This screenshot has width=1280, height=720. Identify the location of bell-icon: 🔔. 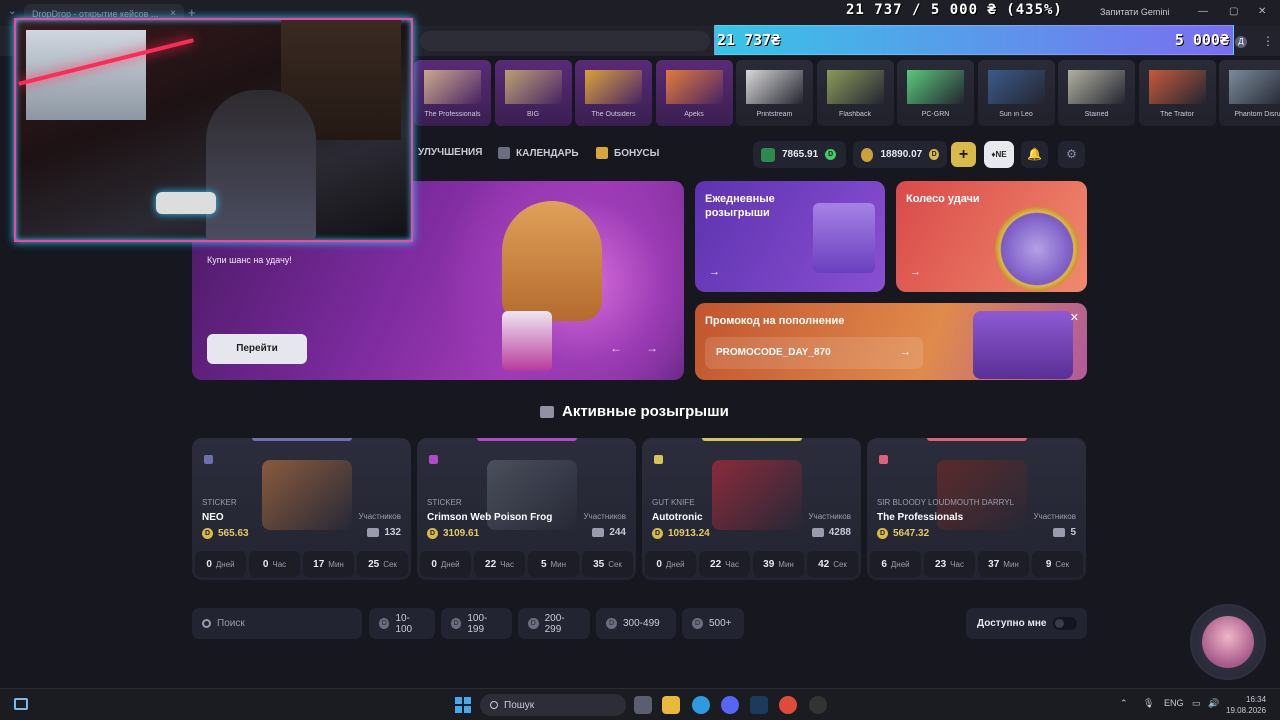
(1034, 154).